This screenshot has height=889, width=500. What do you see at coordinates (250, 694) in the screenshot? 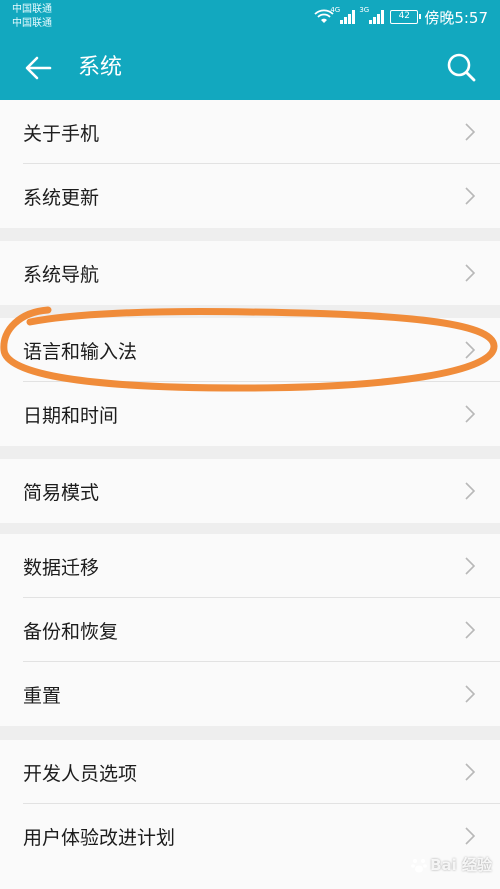
I see `settings-item-reset: 重置` at bounding box center [250, 694].